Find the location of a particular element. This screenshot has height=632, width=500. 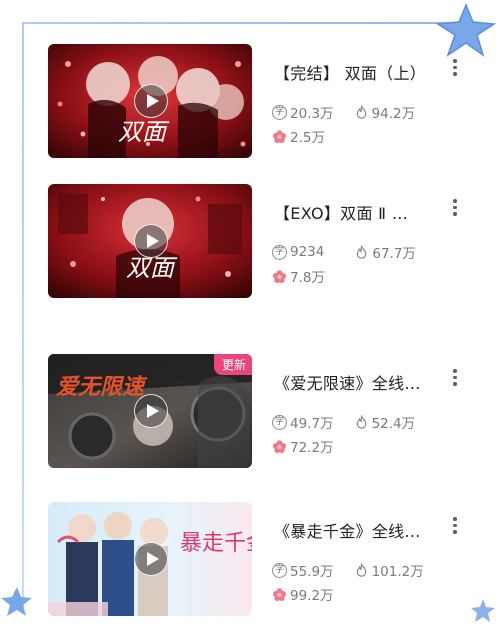

likes-value: 2.5万 is located at coordinates (307, 138).